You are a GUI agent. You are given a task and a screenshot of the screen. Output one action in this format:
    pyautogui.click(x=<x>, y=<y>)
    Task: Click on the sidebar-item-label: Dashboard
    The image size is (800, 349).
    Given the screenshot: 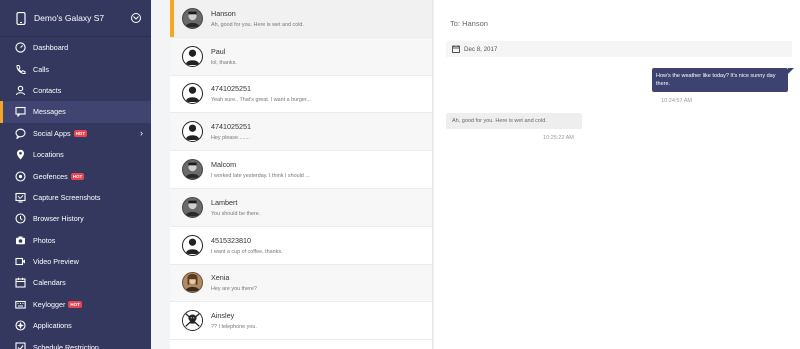 What is the action you would take?
    pyautogui.click(x=51, y=48)
    